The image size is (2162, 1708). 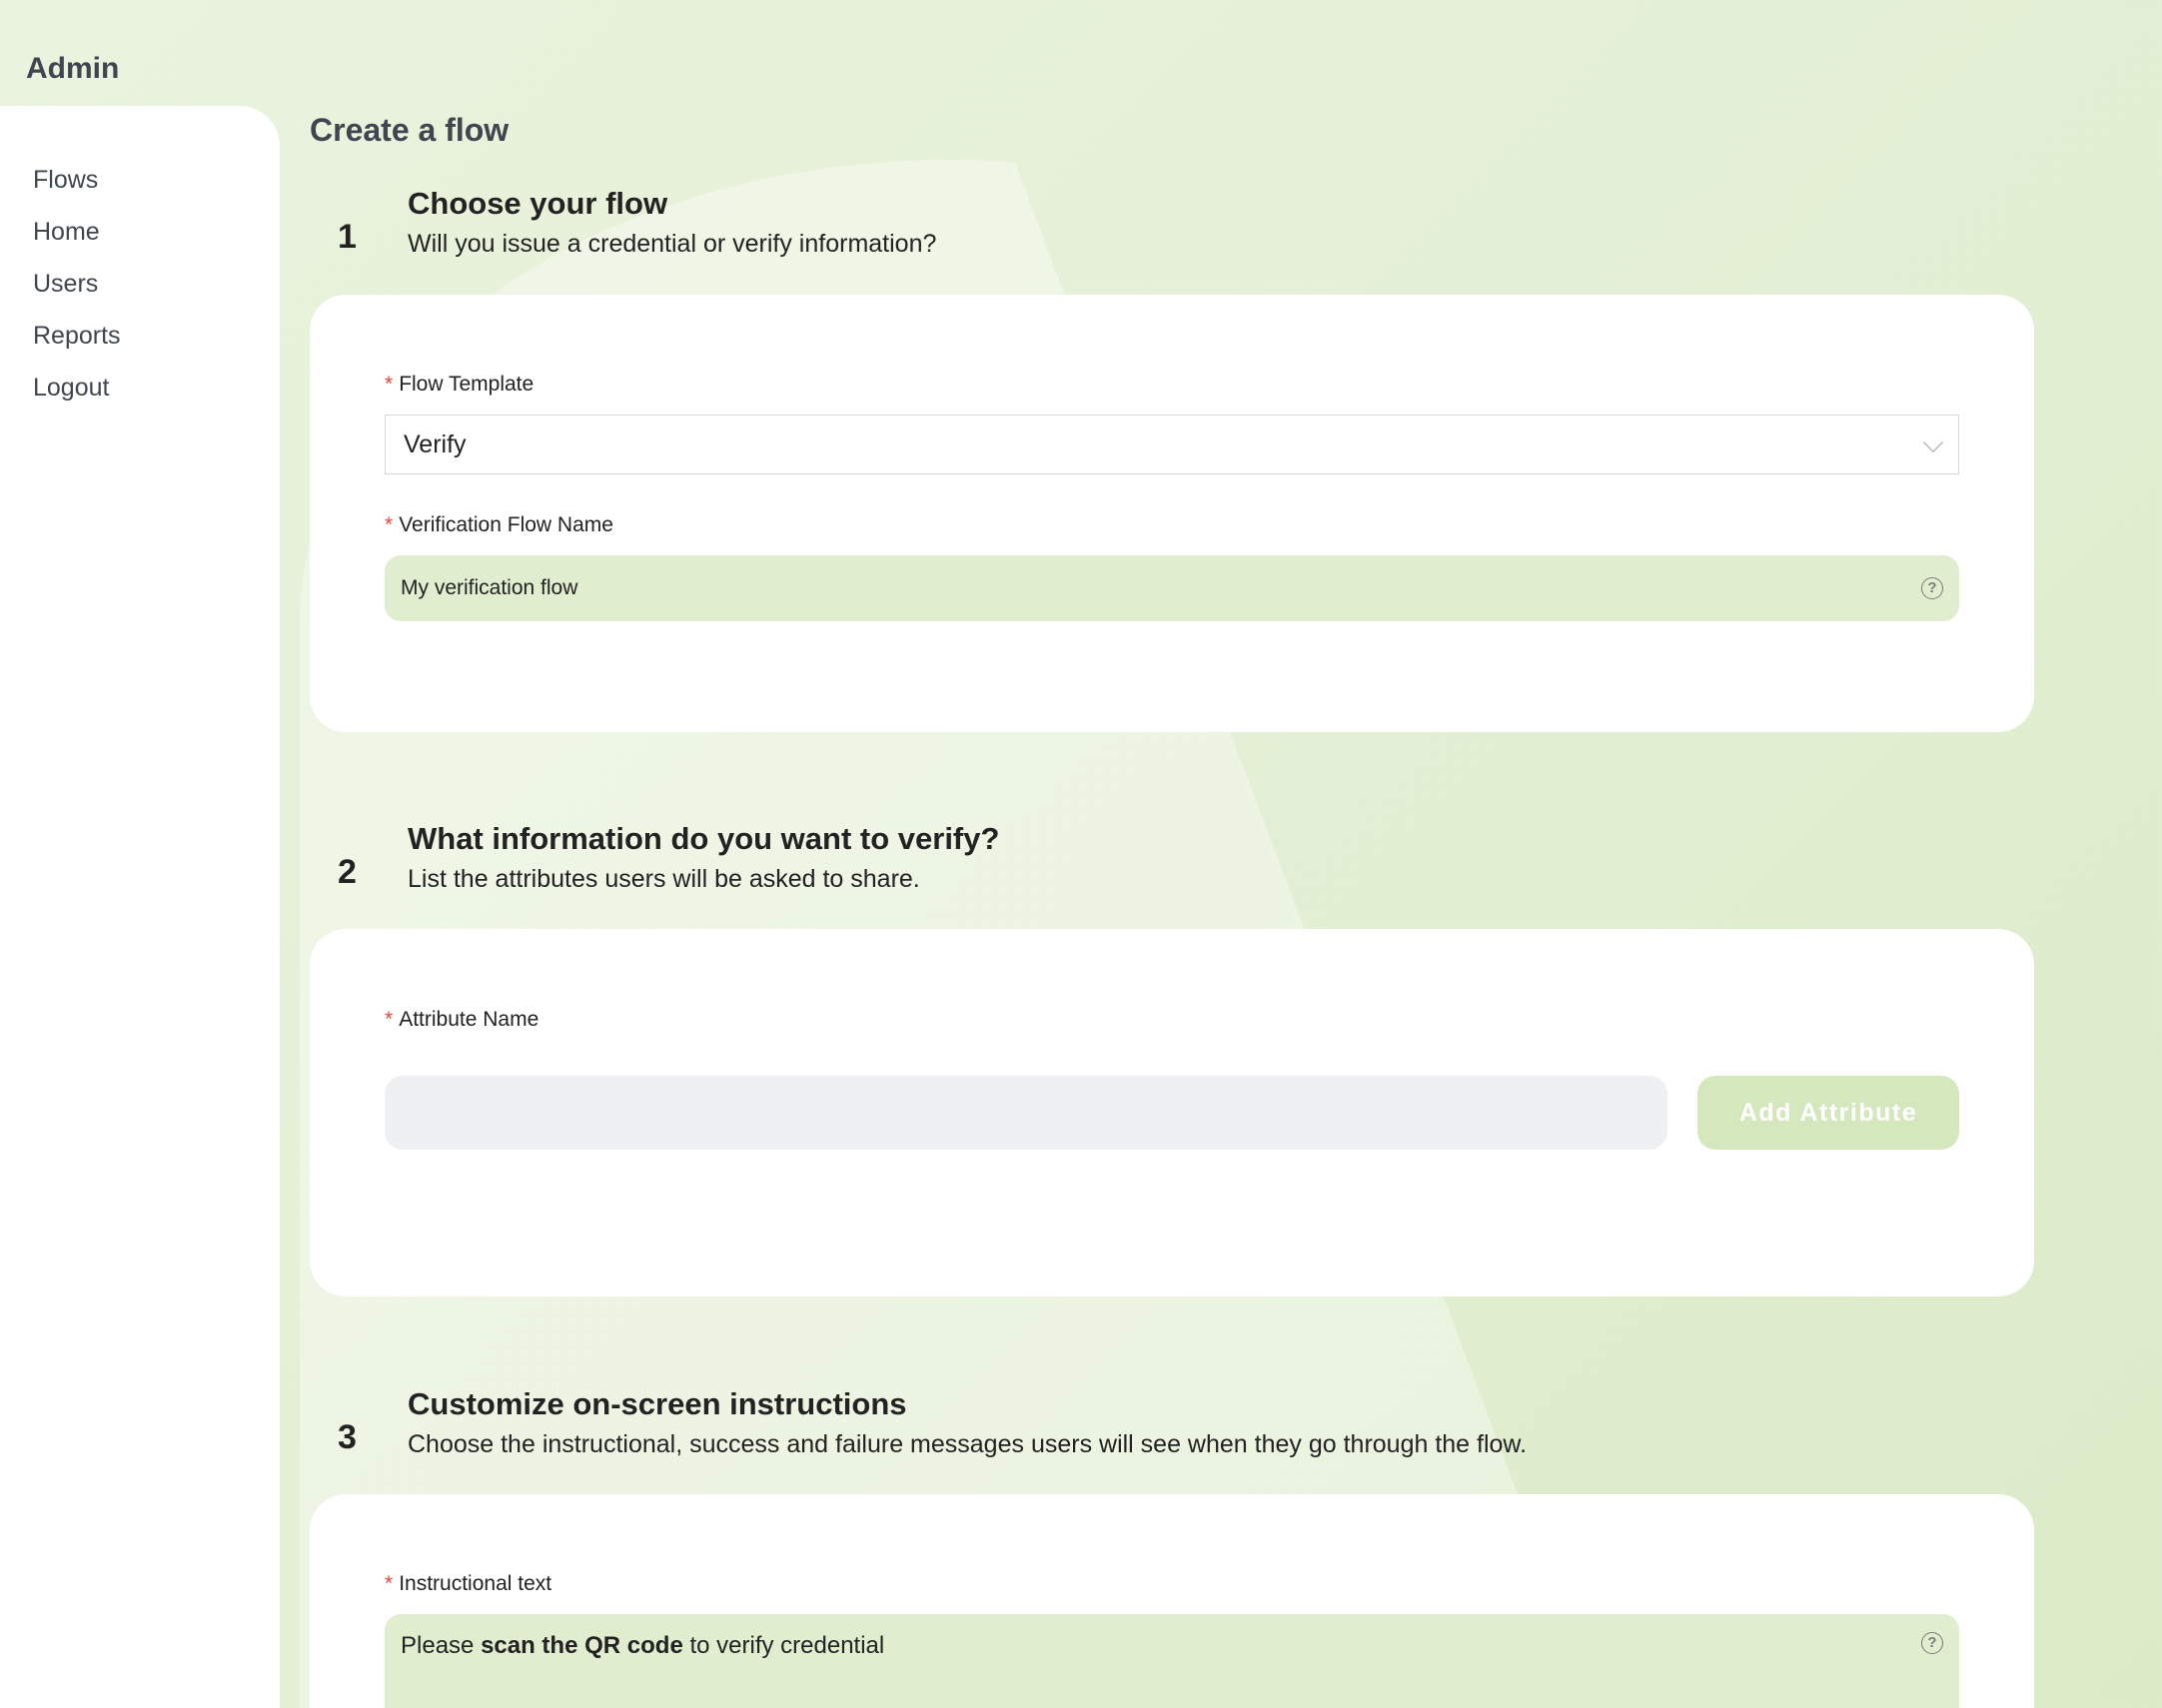 What do you see at coordinates (347, 872) in the screenshot?
I see `step-number: 2` at bounding box center [347, 872].